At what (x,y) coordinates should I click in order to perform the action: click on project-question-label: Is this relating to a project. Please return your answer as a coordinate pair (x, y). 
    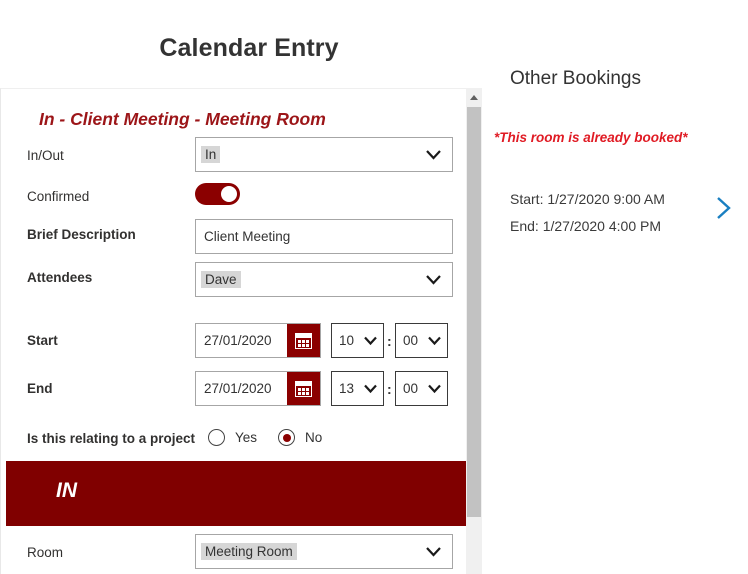
    Looking at the image, I should click on (111, 438).